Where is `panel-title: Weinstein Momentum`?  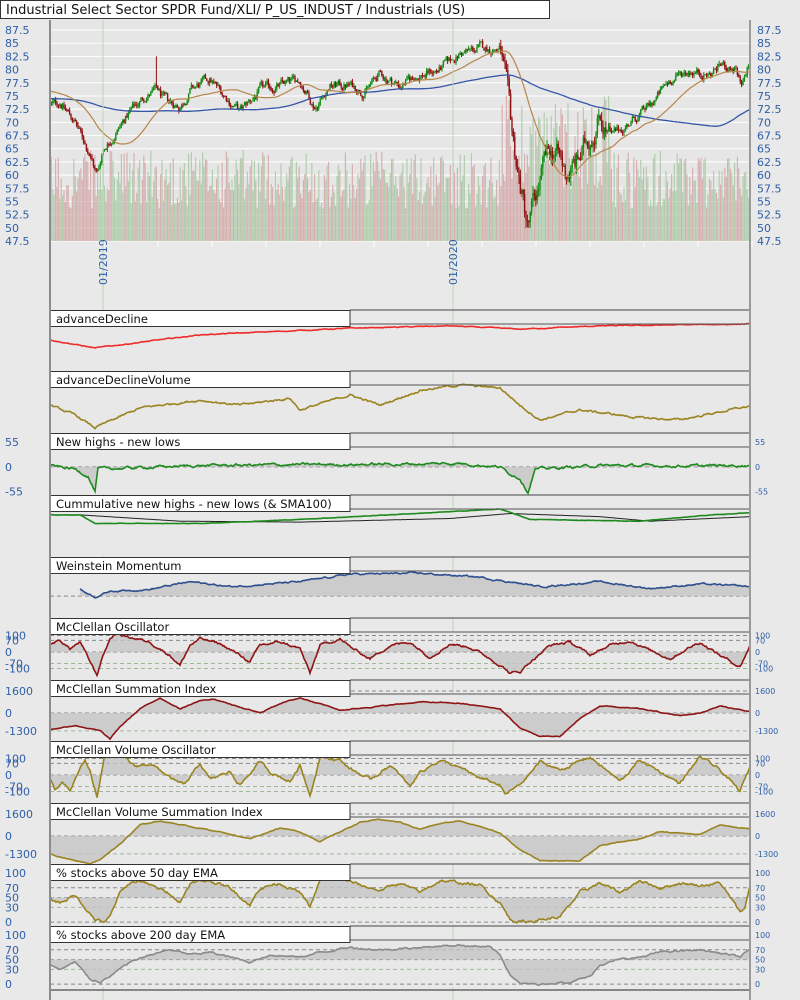
panel-title: Weinstein Momentum is located at coordinates (119, 566).